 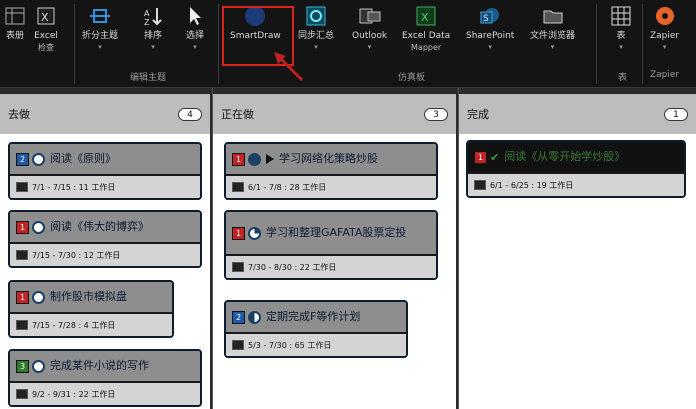 I want to click on card-footer: 6/1 - 6/25 : 19 工作日, so click(x=576, y=185).